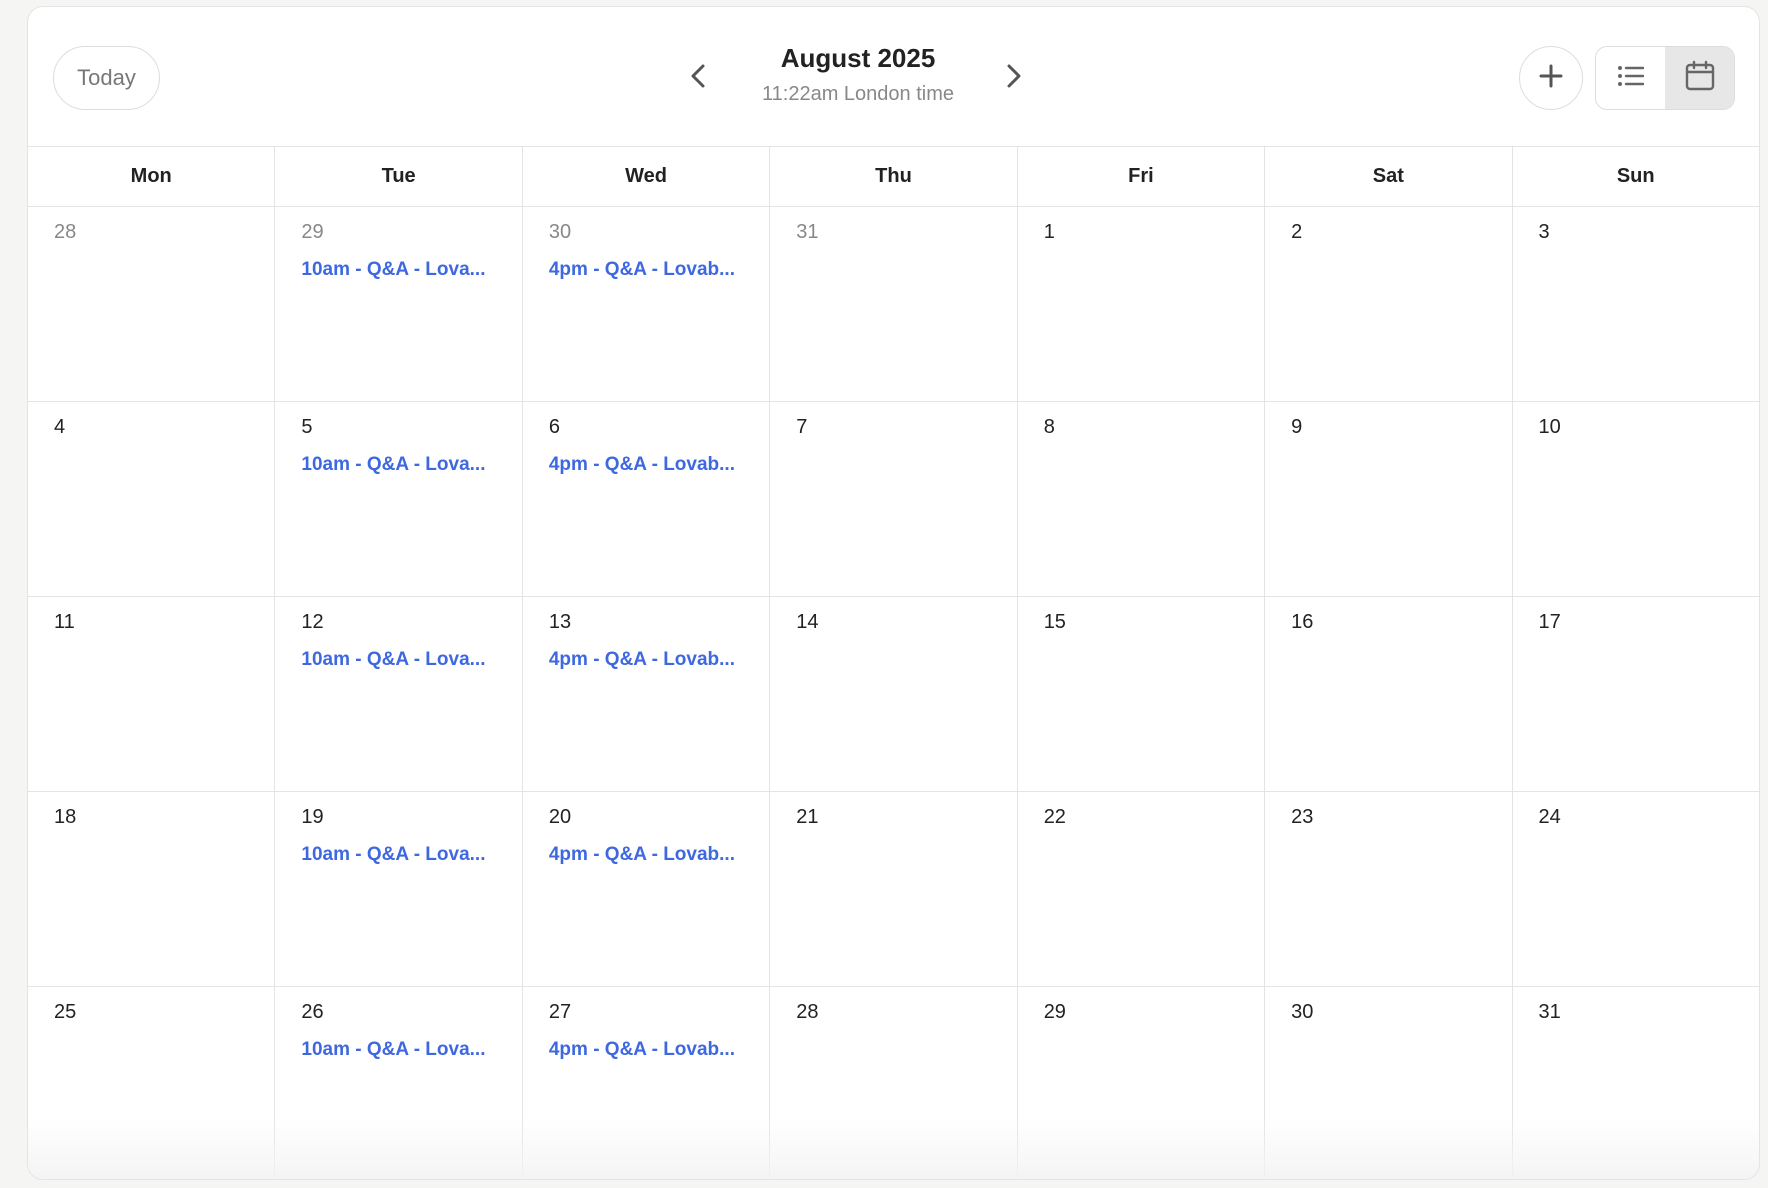  What do you see at coordinates (802, 427) in the screenshot?
I see `day-number: 7` at bounding box center [802, 427].